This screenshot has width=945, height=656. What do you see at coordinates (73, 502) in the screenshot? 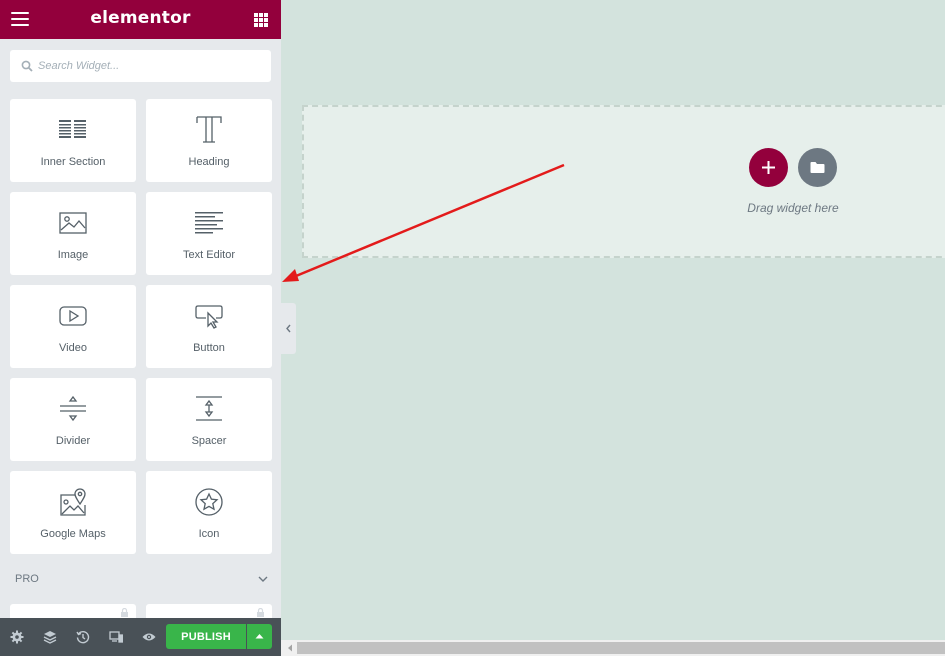
I see `google-maps-icon` at bounding box center [73, 502].